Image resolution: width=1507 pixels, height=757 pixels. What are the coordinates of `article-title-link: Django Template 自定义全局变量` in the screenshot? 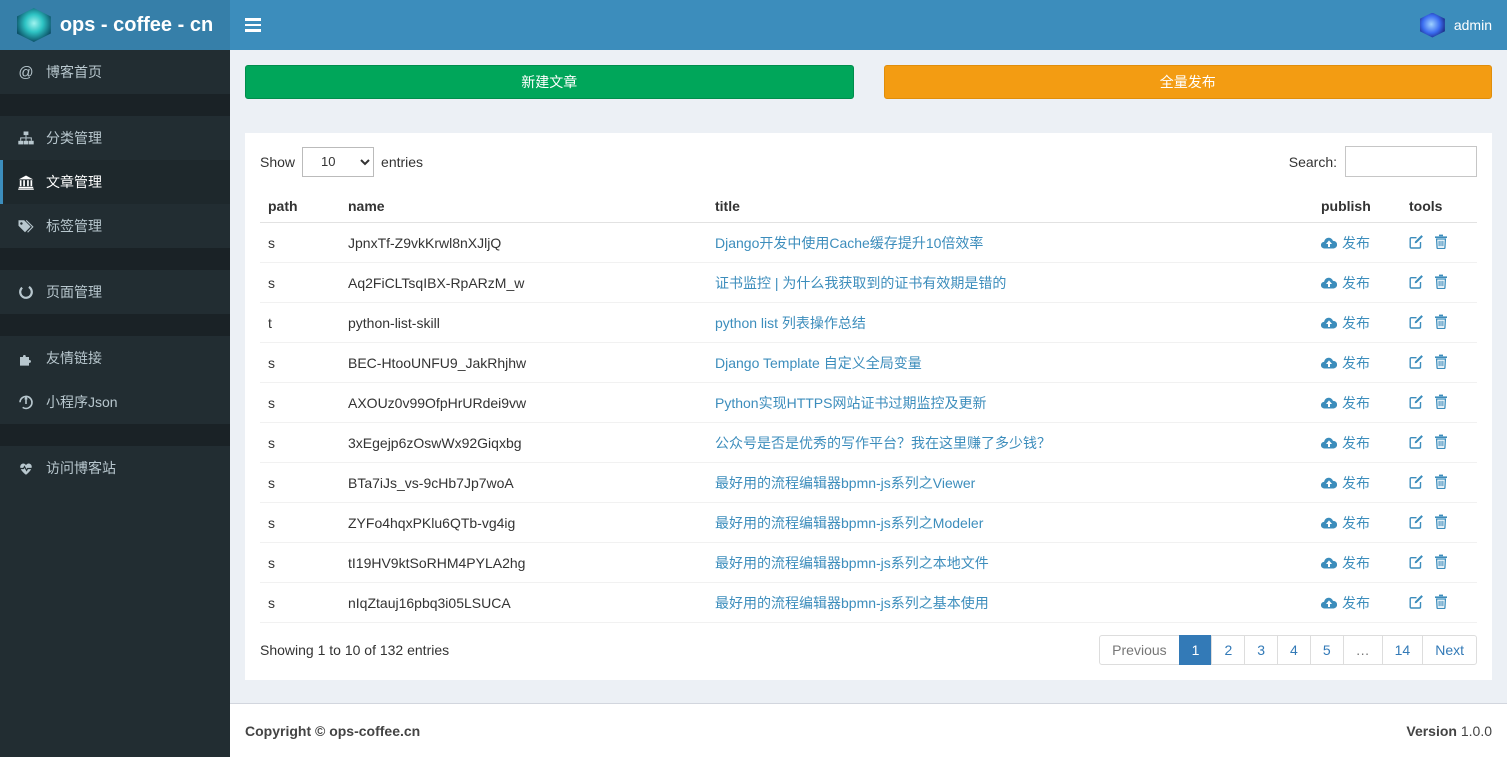 It's located at (818, 363).